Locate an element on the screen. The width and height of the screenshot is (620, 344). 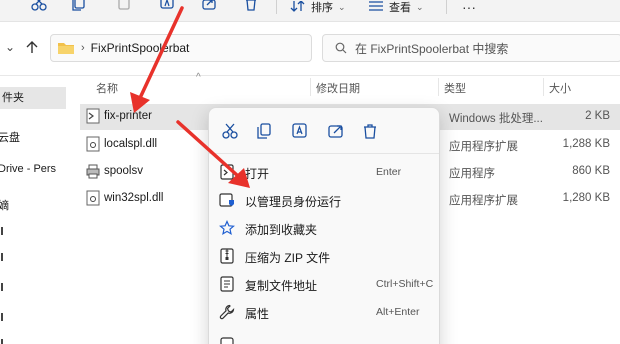
annotation-arrow-to-file is located at coordinates (157, 59).